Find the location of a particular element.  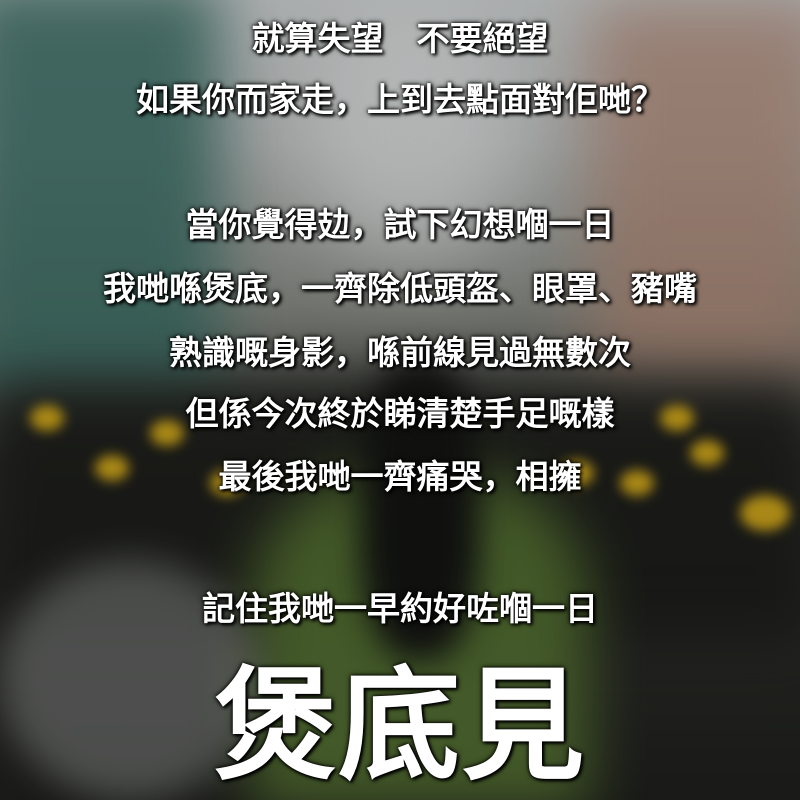

poster-line-3: 當你覺得攰，試下幻想嗰一日 is located at coordinates (400, 224).